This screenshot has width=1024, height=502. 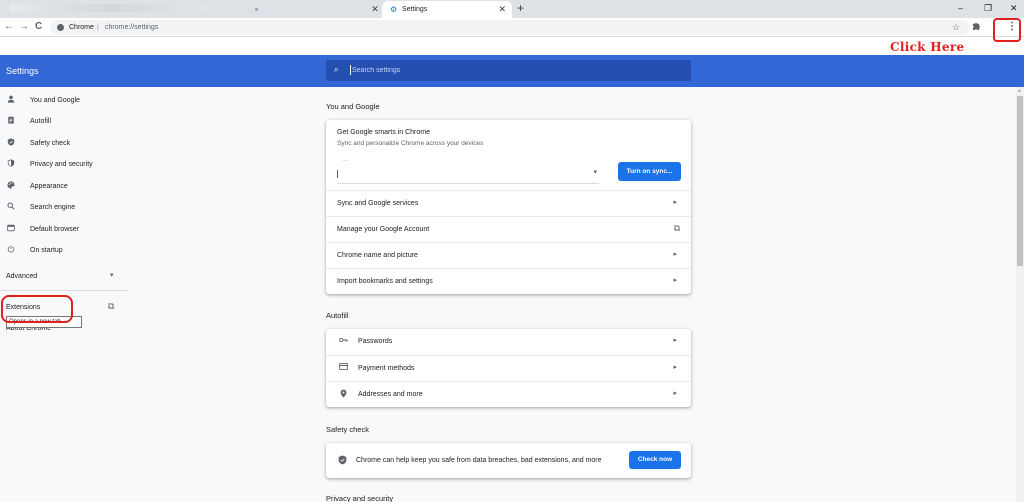 I want to click on reload-icon: C, so click(x=38, y=27).